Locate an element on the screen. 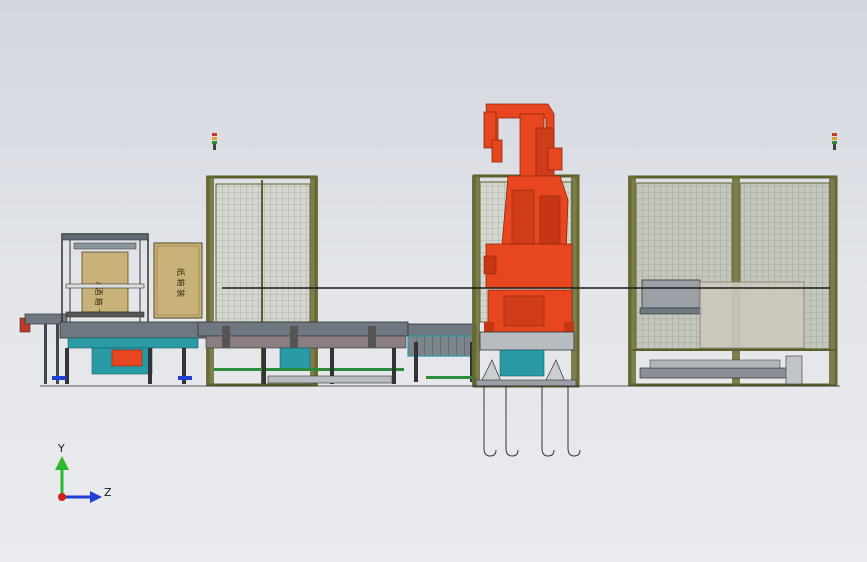 The width and height of the screenshot is (867, 562). main-conveyor is located at coordinates (303, 352).